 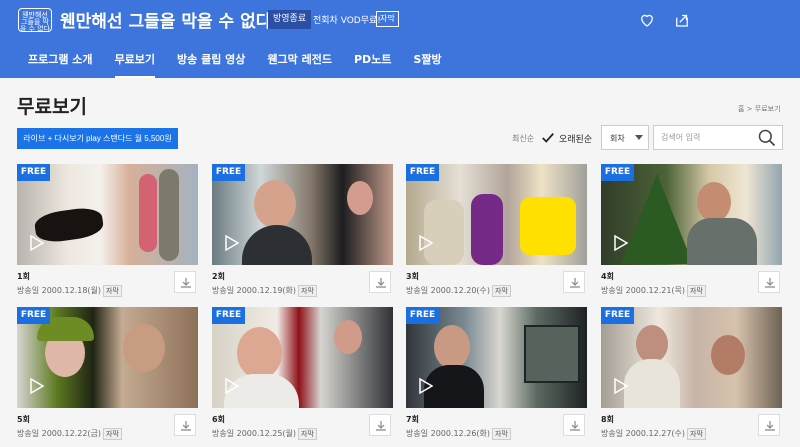 What do you see at coordinates (458, 434) in the screenshot?
I see `air-date: 방송일 2000.12.26(화) 자막` at bounding box center [458, 434].